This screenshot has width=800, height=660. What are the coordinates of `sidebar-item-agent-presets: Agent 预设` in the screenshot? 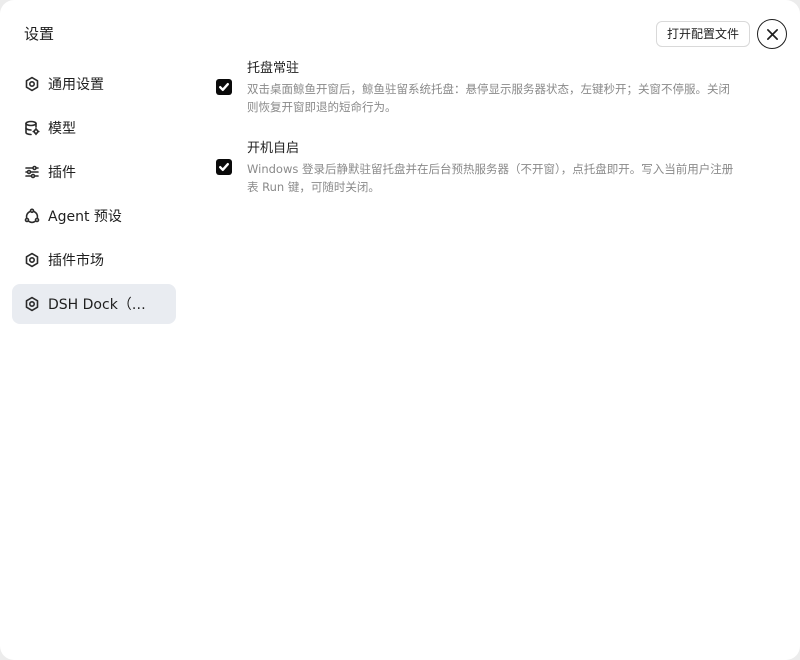 It's located at (94, 216).